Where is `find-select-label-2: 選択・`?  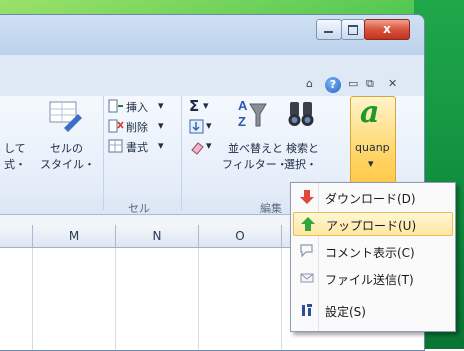
find-select-label-2: 選択・ is located at coordinates (300, 164).